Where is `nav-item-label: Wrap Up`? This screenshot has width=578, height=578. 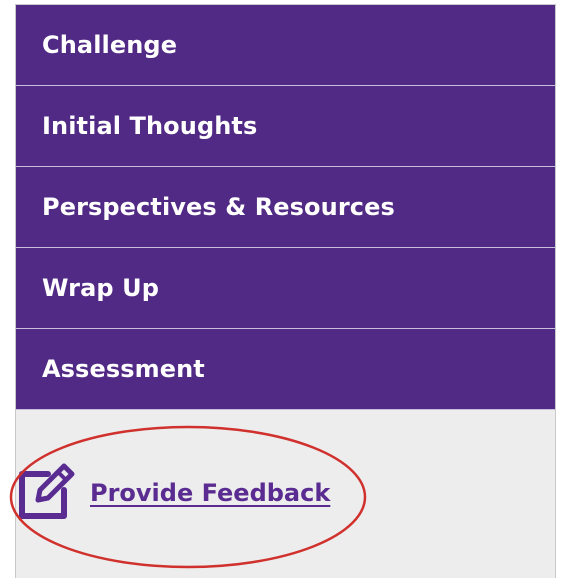 nav-item-label: Wrap Up is located at coordinates (100, 288).